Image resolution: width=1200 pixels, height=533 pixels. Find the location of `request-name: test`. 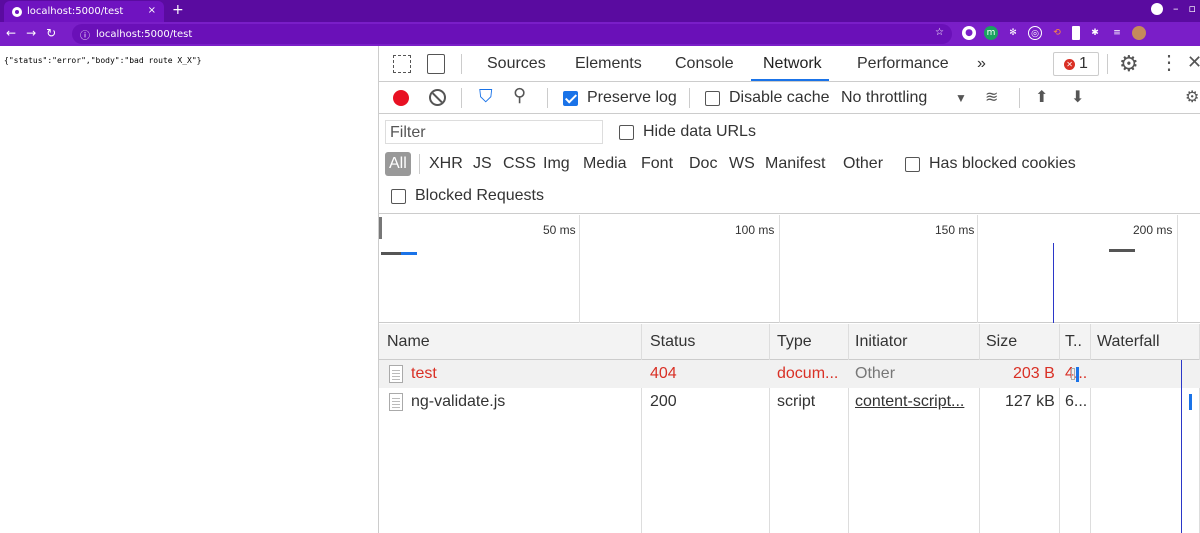

request-name: test is located at coordinates (424, 374).